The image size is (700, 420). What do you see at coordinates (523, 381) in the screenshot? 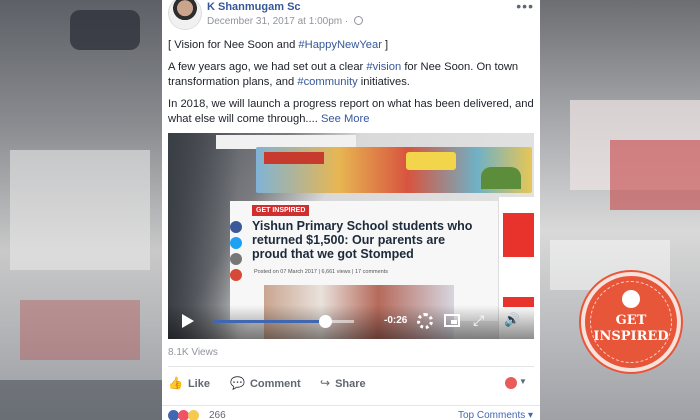
I see `caret-down-icon: ▼` at bounding box center [523, 381].